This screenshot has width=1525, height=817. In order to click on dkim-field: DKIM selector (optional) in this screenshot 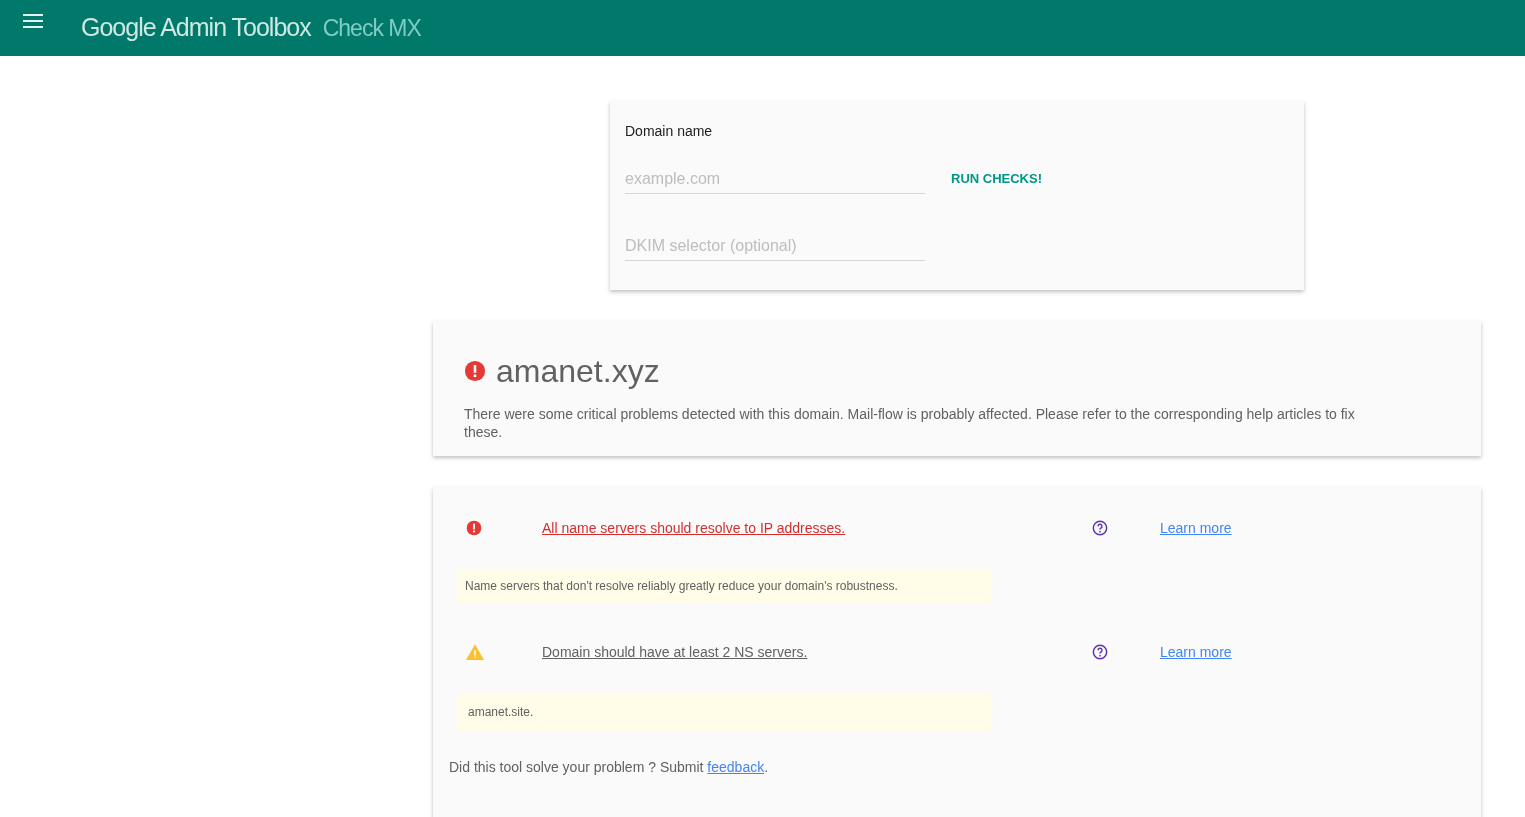, I will do `click(775, 246)`.